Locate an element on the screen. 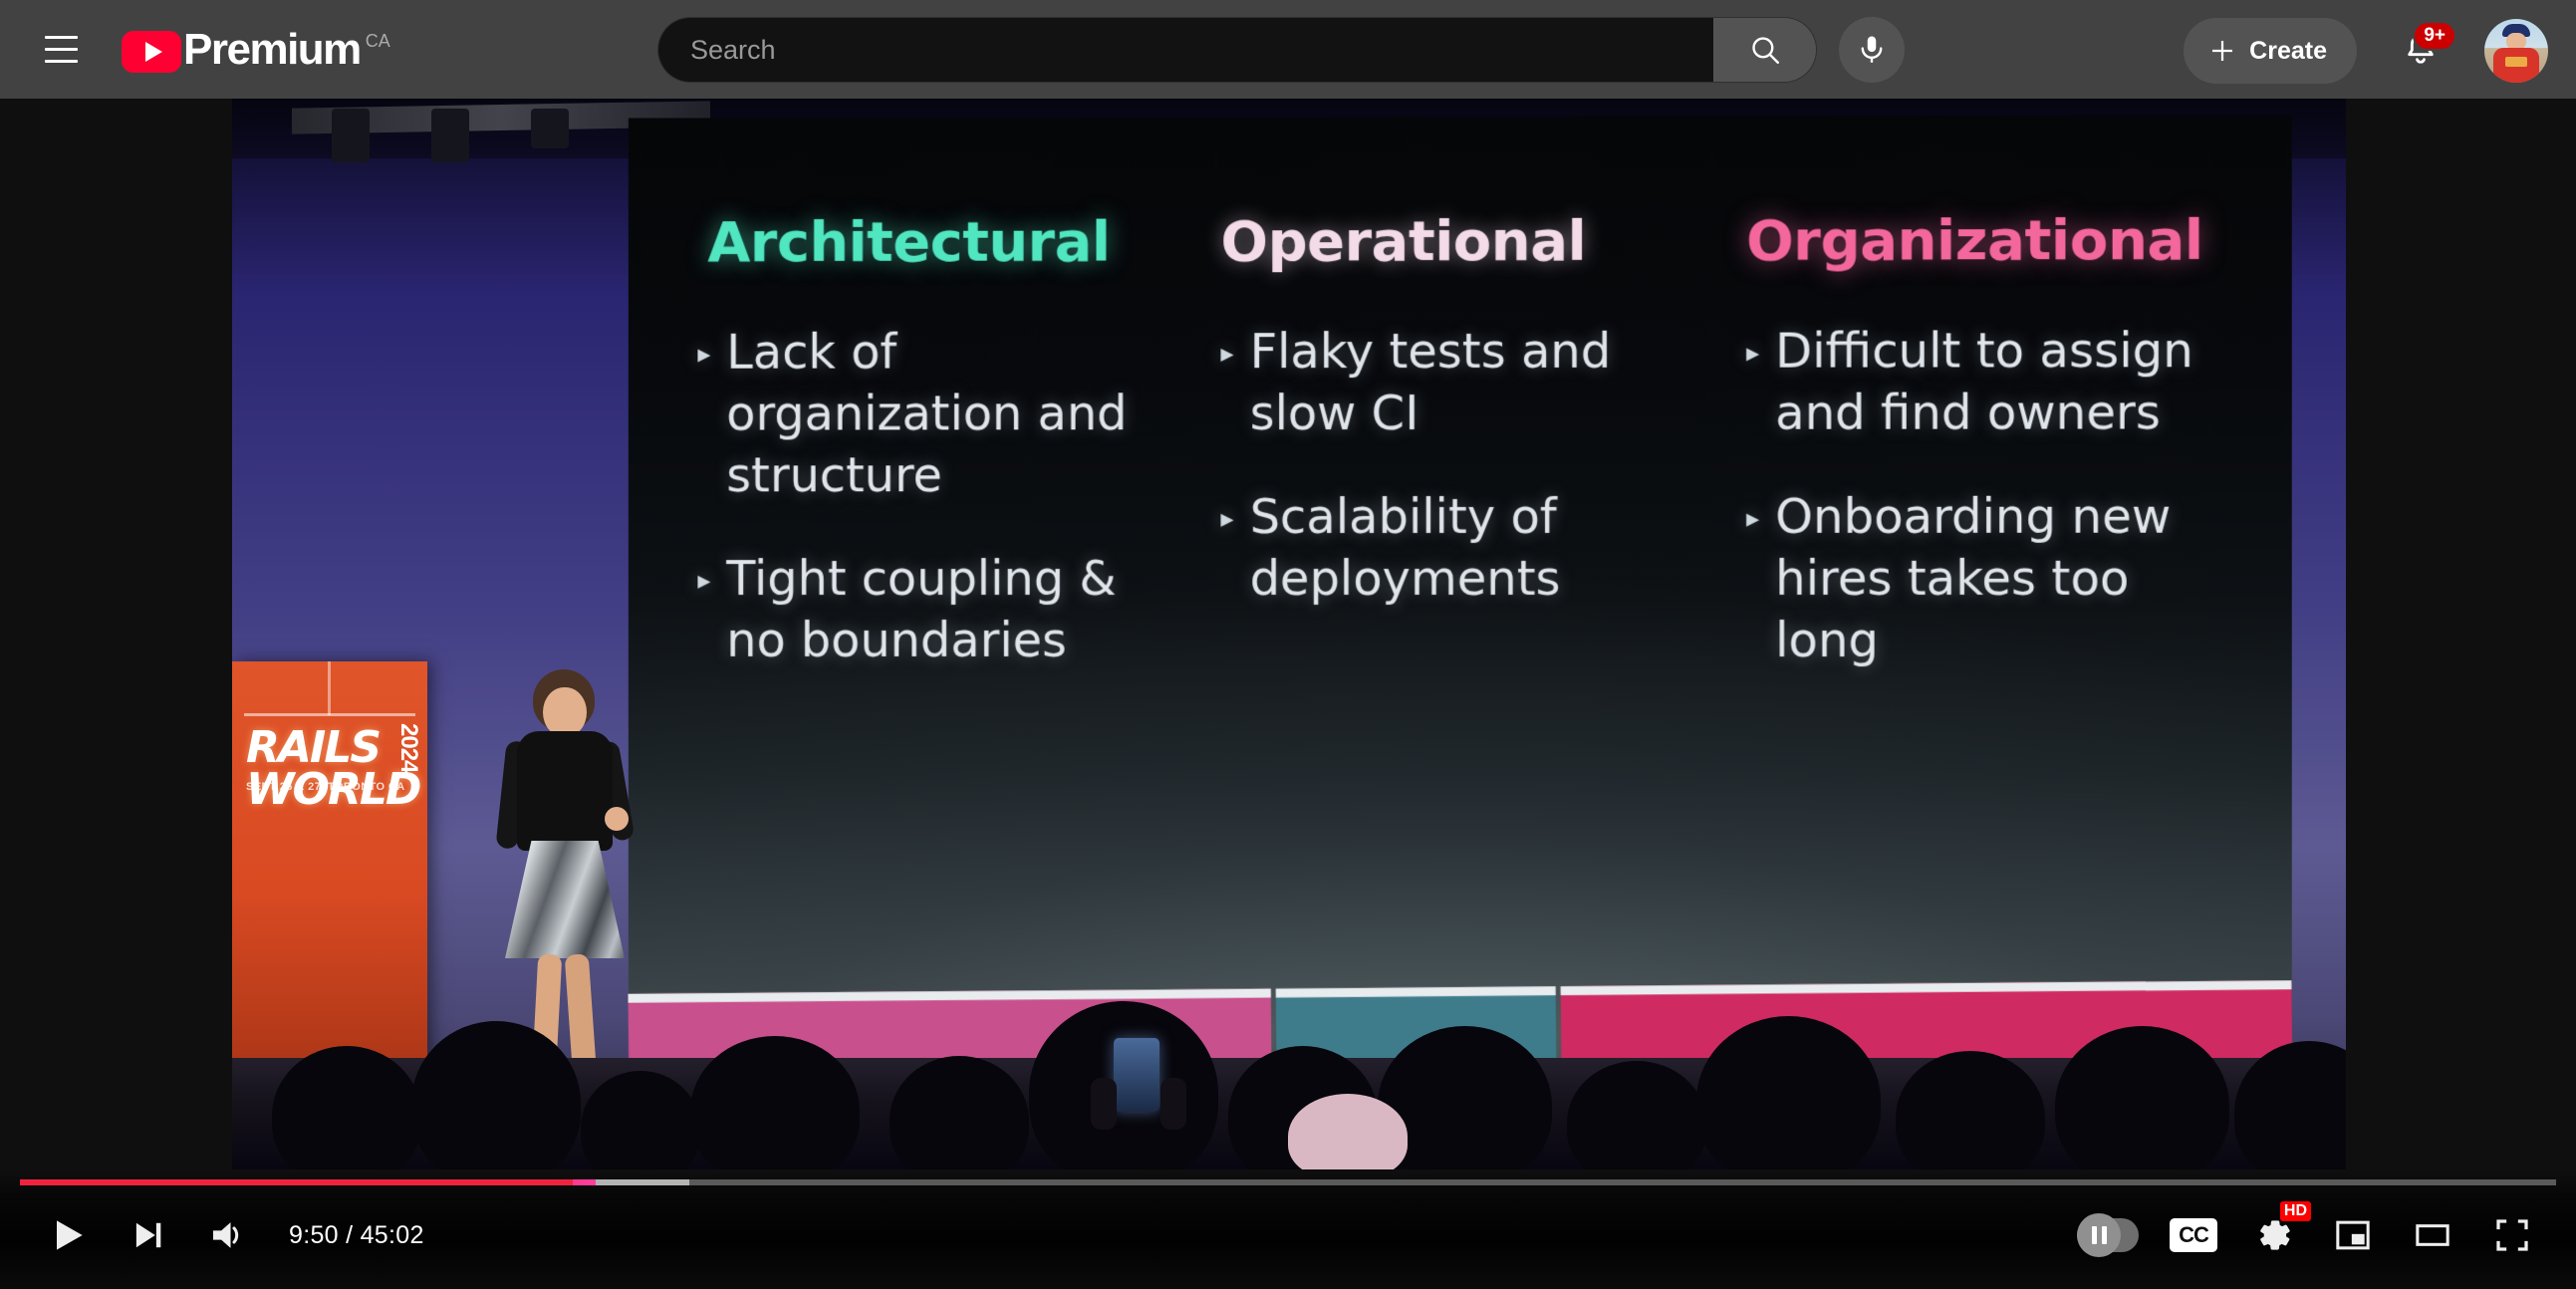 The image size is (2576, 1289). audience-hat is located at coordinates (1348, 1131).